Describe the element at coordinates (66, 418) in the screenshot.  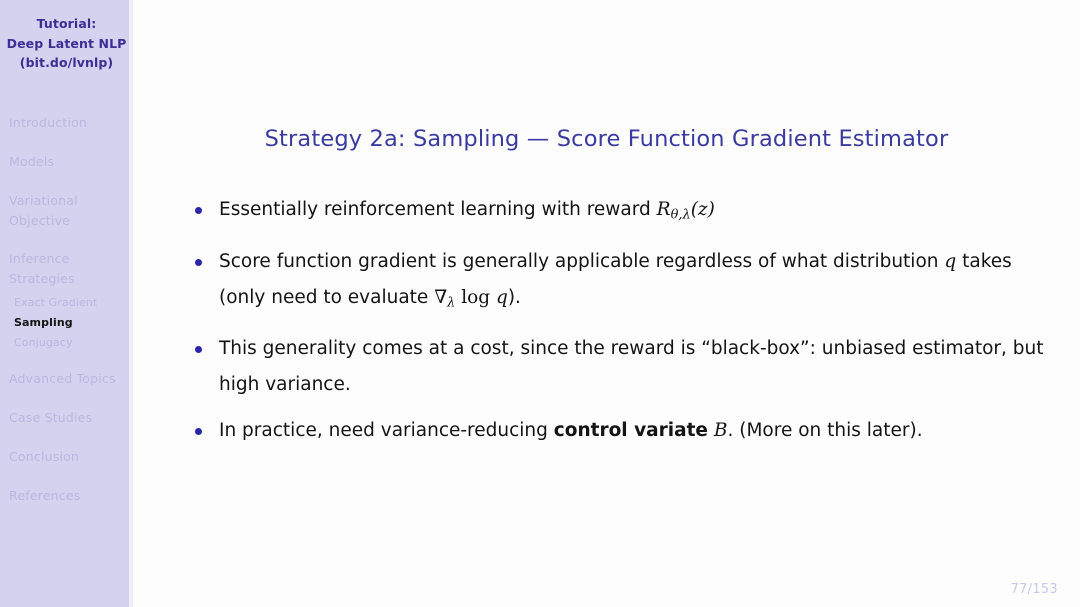
I see `sidebar-item-case-studies: Case Studies` at that location.